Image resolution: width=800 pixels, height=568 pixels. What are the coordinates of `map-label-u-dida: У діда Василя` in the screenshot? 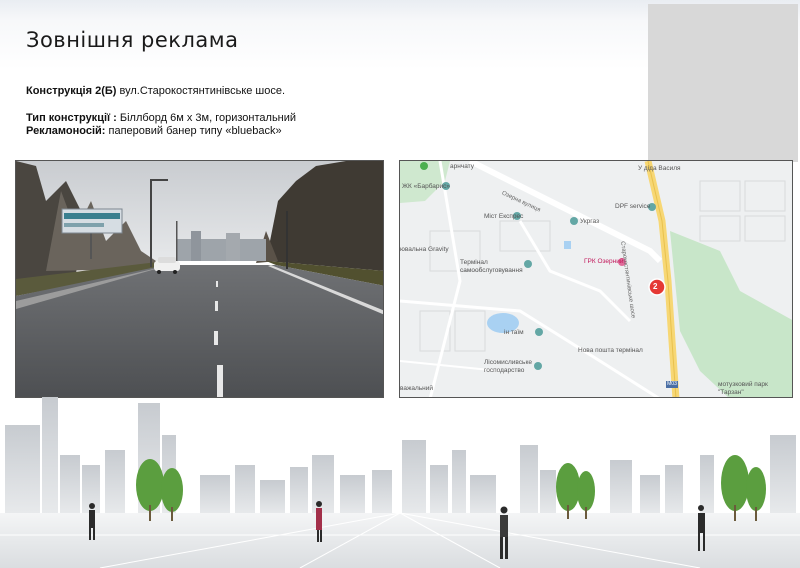 It's located at (659, 168).